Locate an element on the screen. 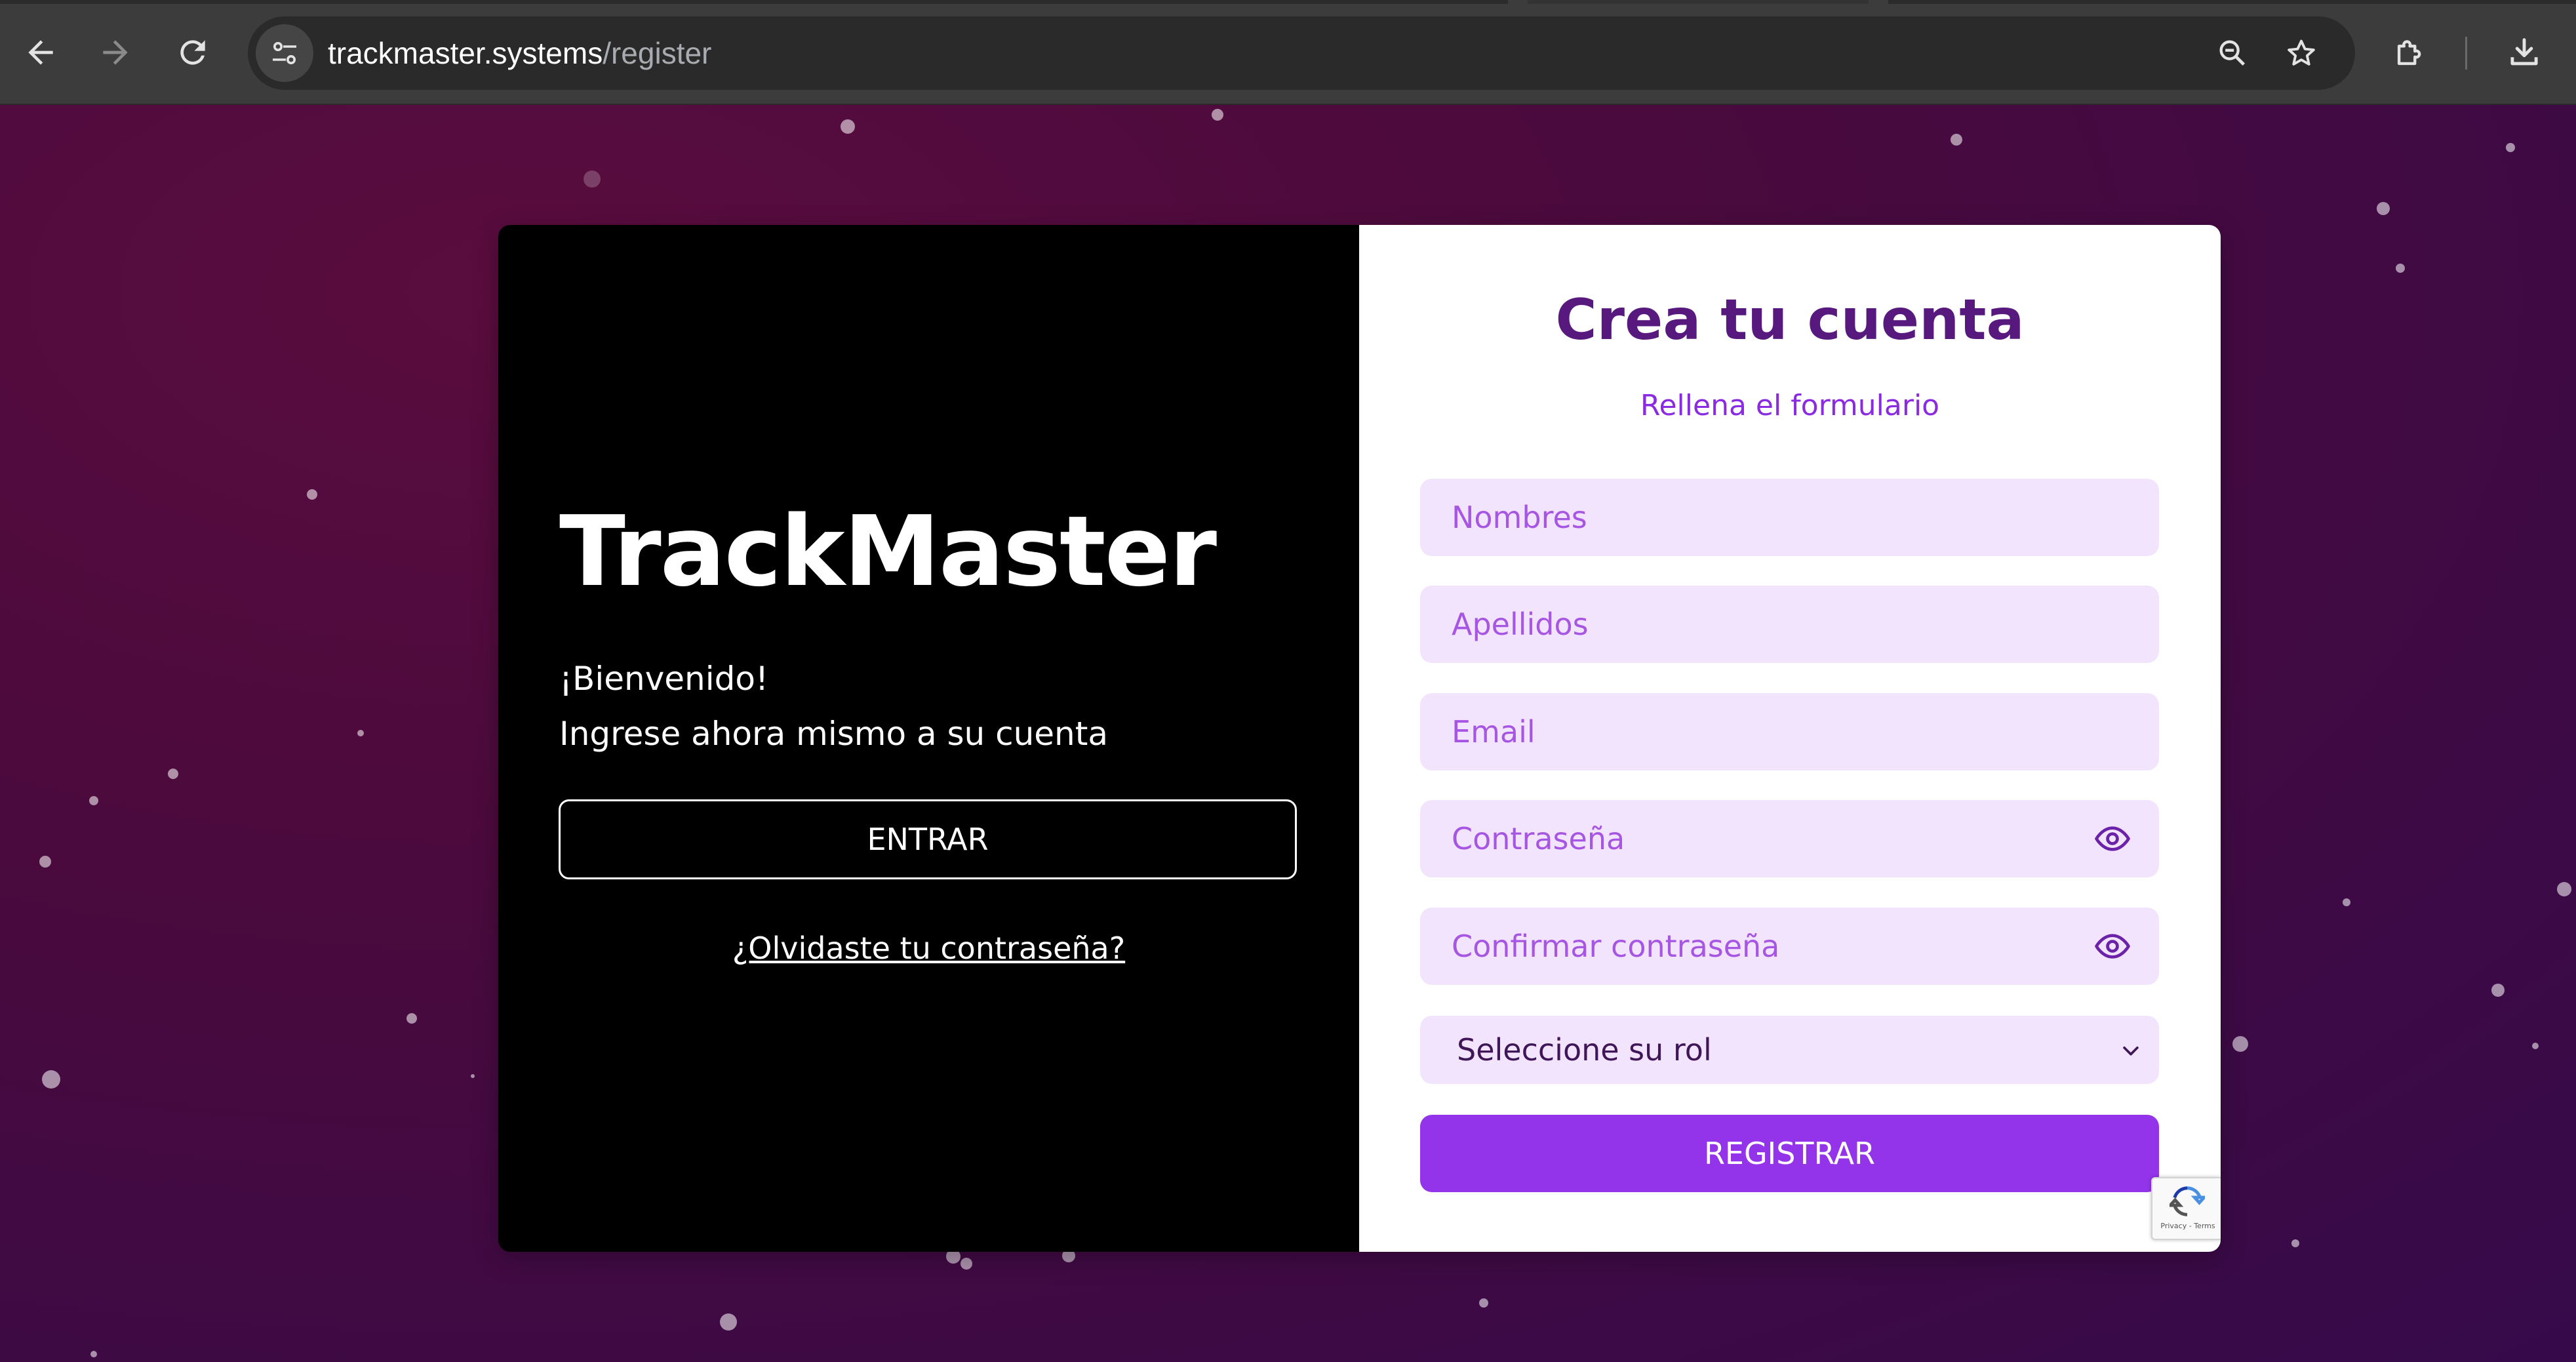 This screenshot has width=2576, height=1362. first-name-field is located at coordinates (1789, 517).